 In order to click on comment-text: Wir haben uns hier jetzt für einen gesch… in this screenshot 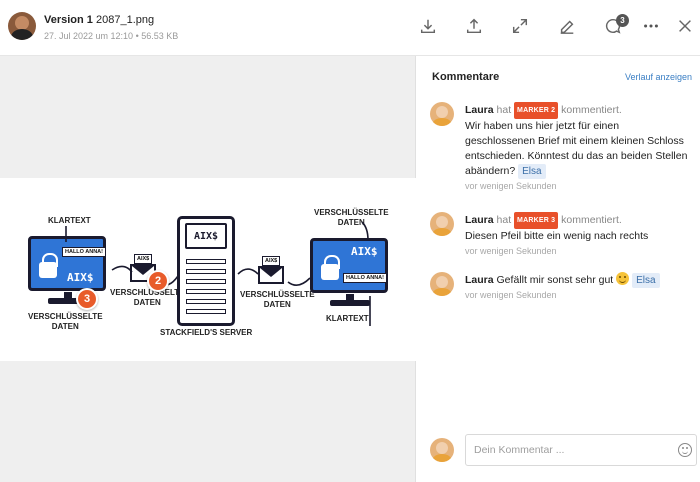, I will do `click(576, 148)`.